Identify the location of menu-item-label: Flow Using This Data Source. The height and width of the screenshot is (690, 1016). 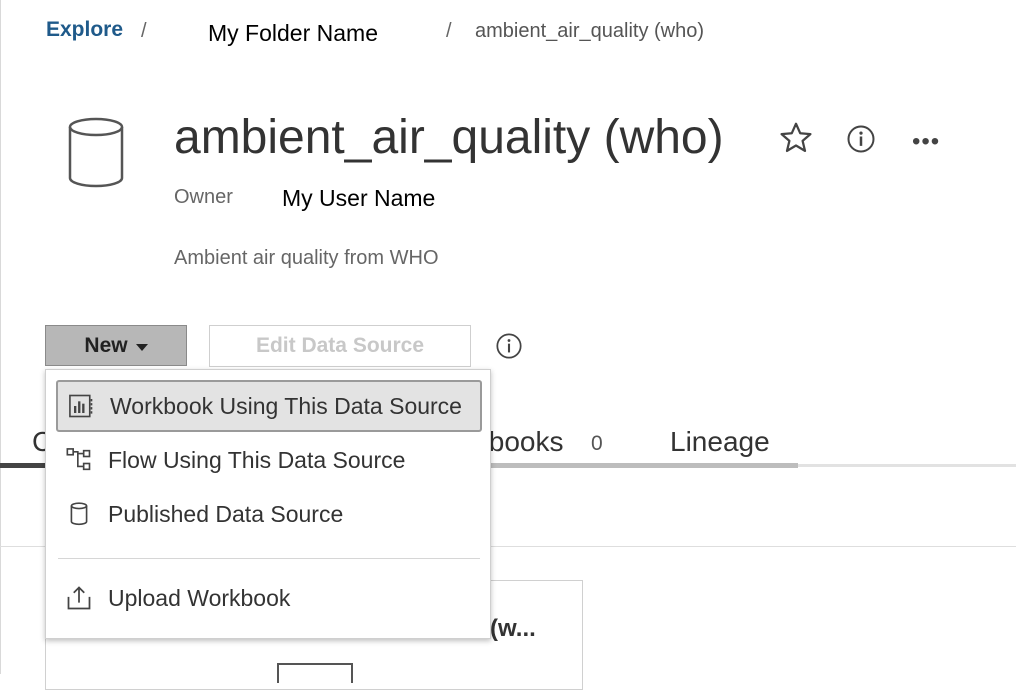
(257, 459).